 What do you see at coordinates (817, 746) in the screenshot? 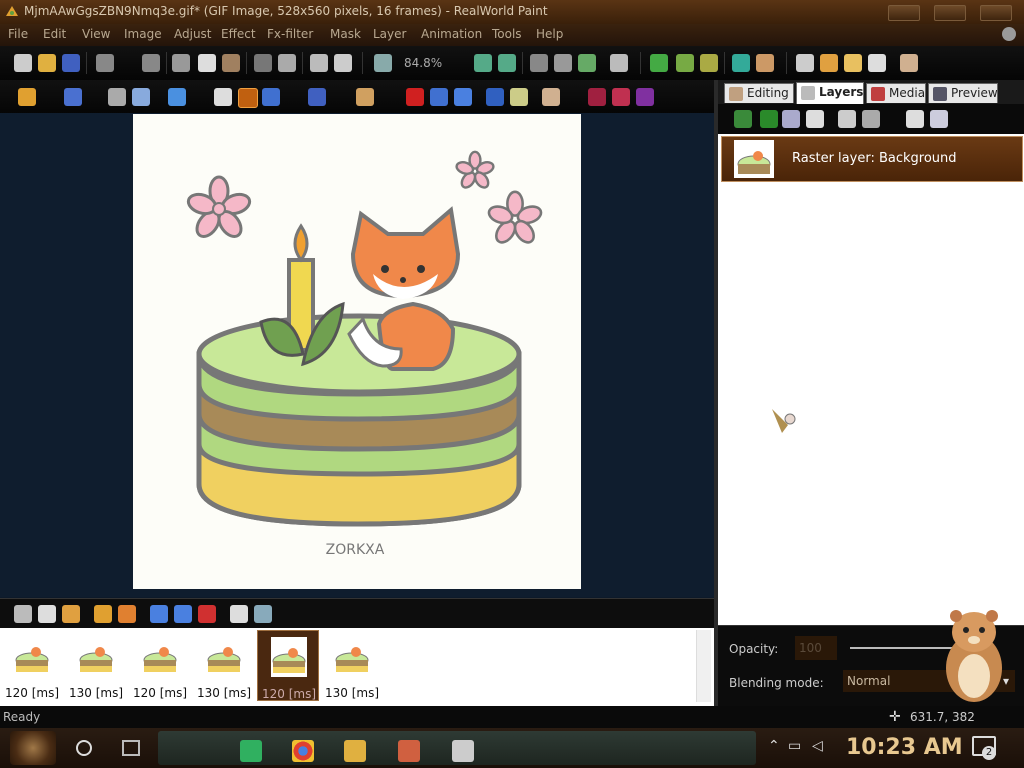
I see `volume-muted-icon: ◁` at bounding box center [817, 746].